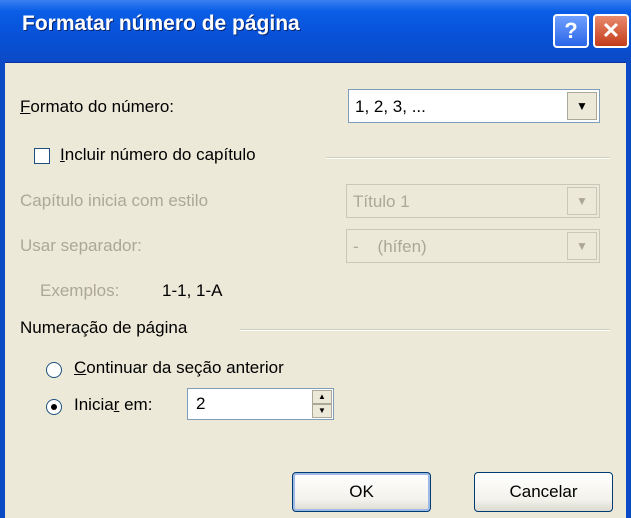  Describe the element at coordinates (628, 290) in the screenshot. I see `window-frame-right` at that location.